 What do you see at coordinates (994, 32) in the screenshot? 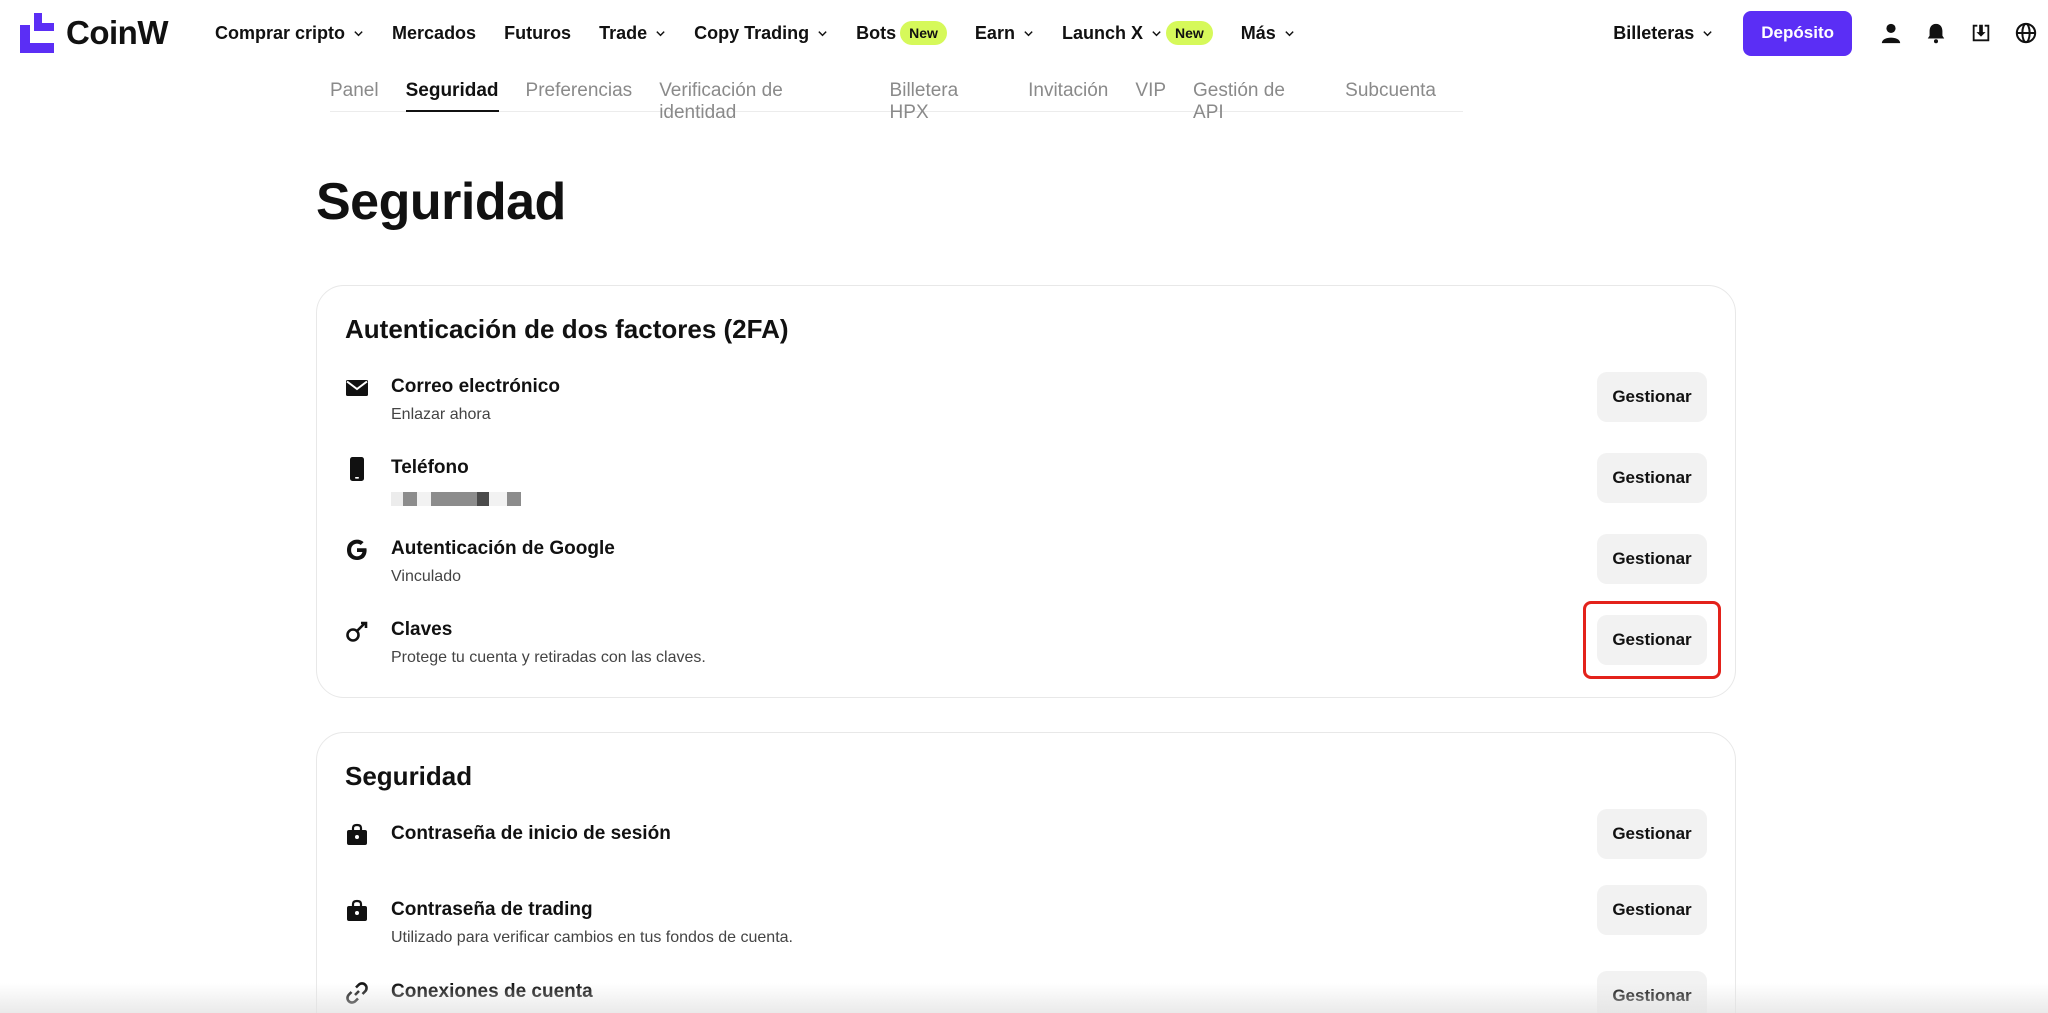
I see `menu-label: Earn` at bounding box center [994, 32].